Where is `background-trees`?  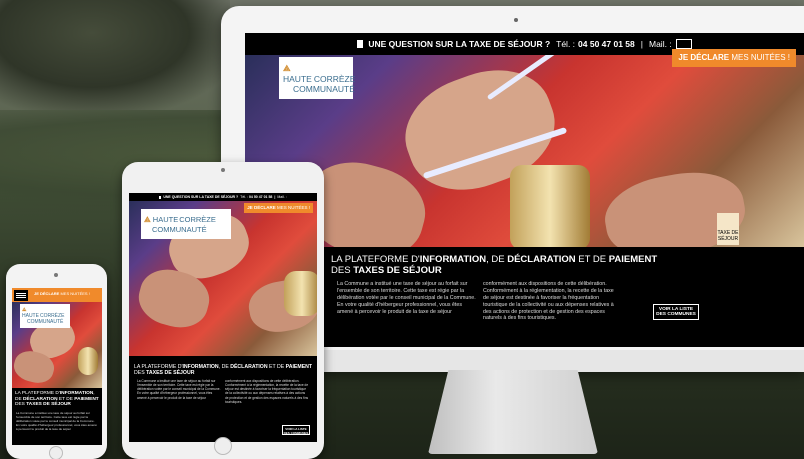 background-trees is located at coordinates (115, 55).